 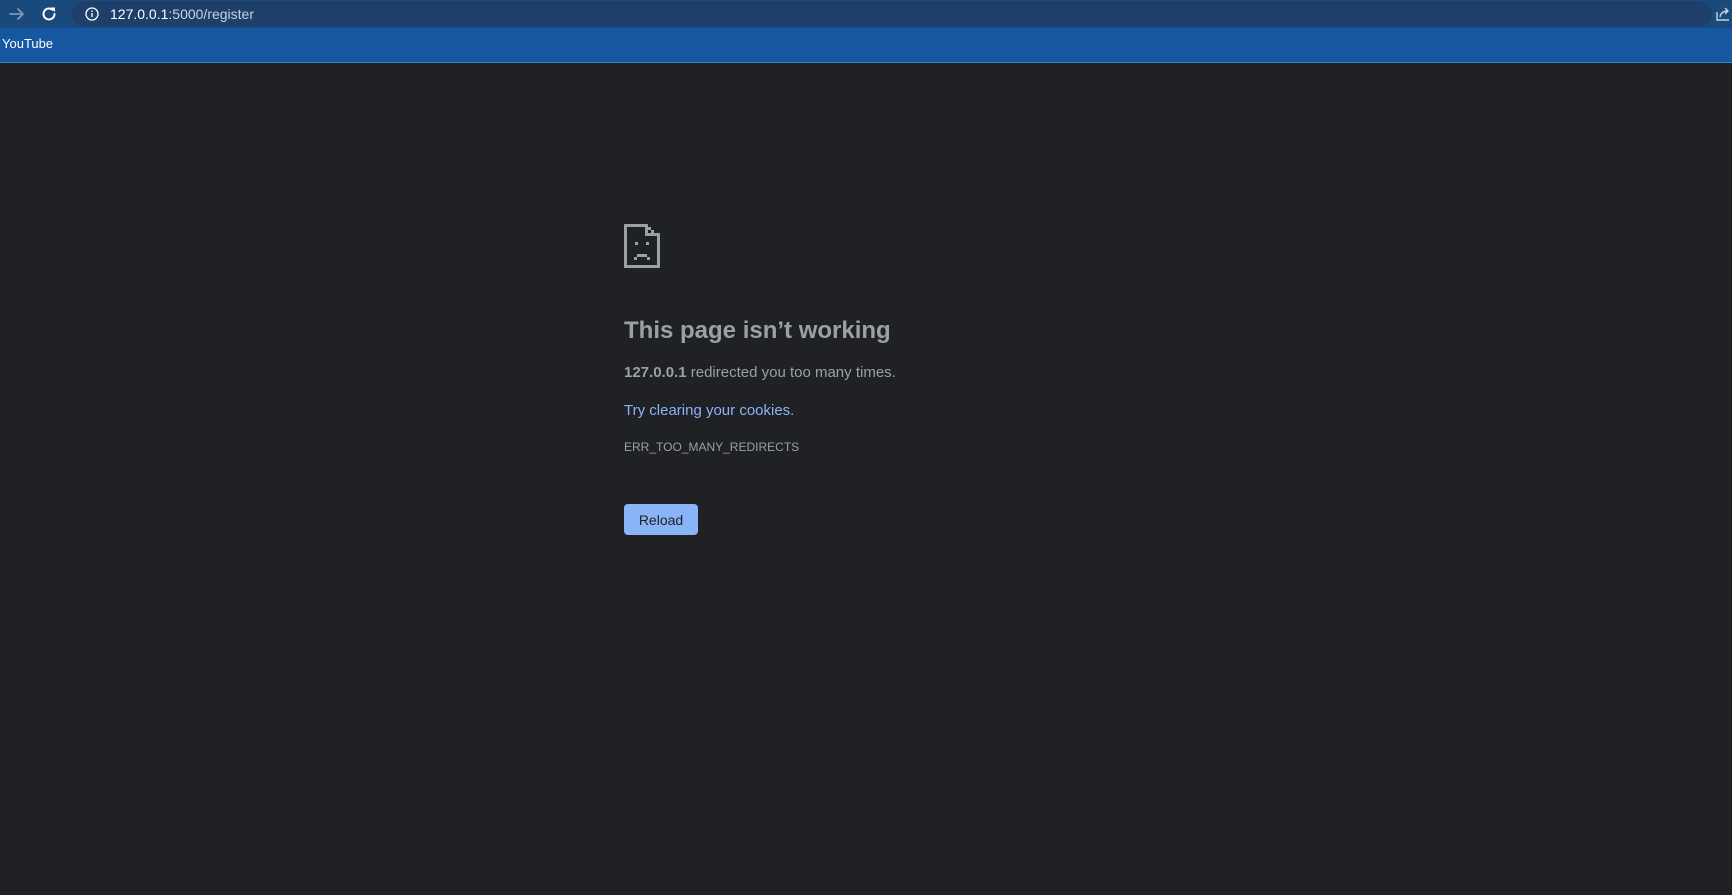 I want to click on share-icon, so click(x=1723, y=14).